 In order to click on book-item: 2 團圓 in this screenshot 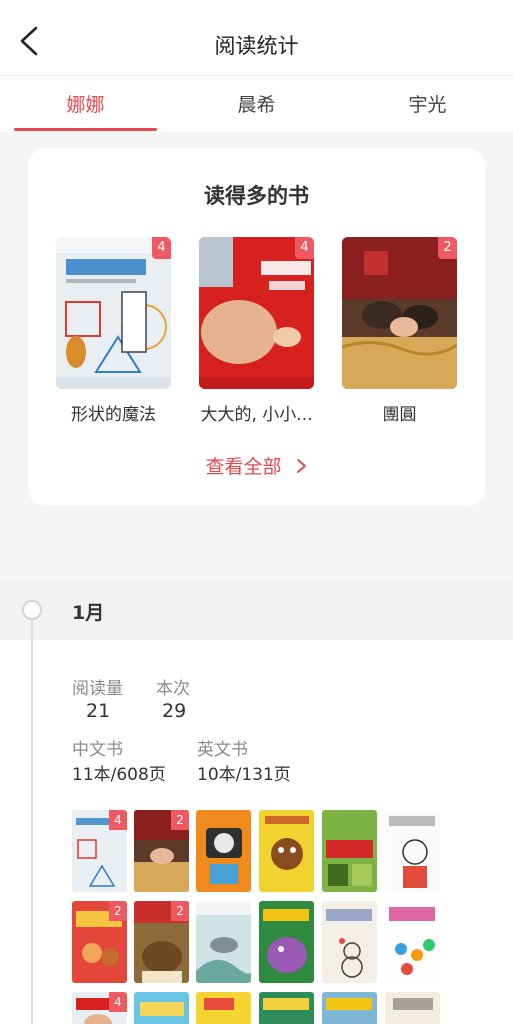, I will do `click(399, 331)`.